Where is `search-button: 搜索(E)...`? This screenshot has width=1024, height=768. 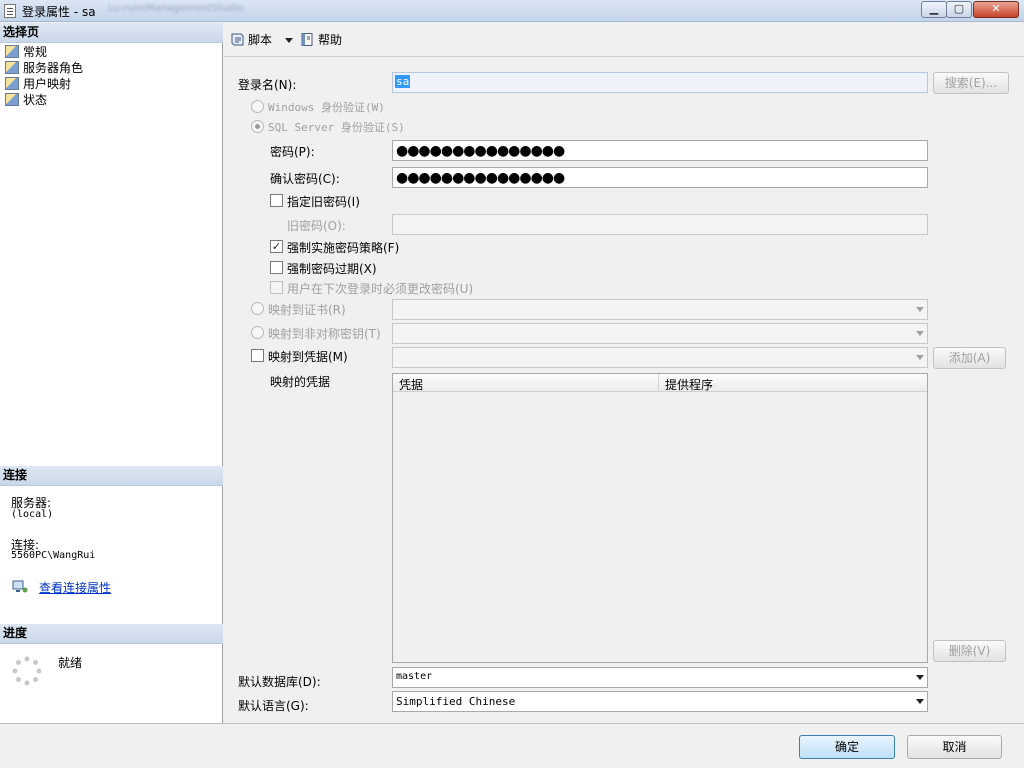
search-button: 搜索(E)... is located at coordinates (971, 83).